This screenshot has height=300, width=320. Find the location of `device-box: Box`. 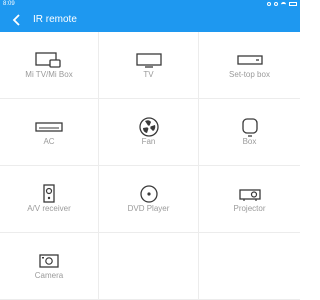

device-box: Box is located at coordinates (249, 132).